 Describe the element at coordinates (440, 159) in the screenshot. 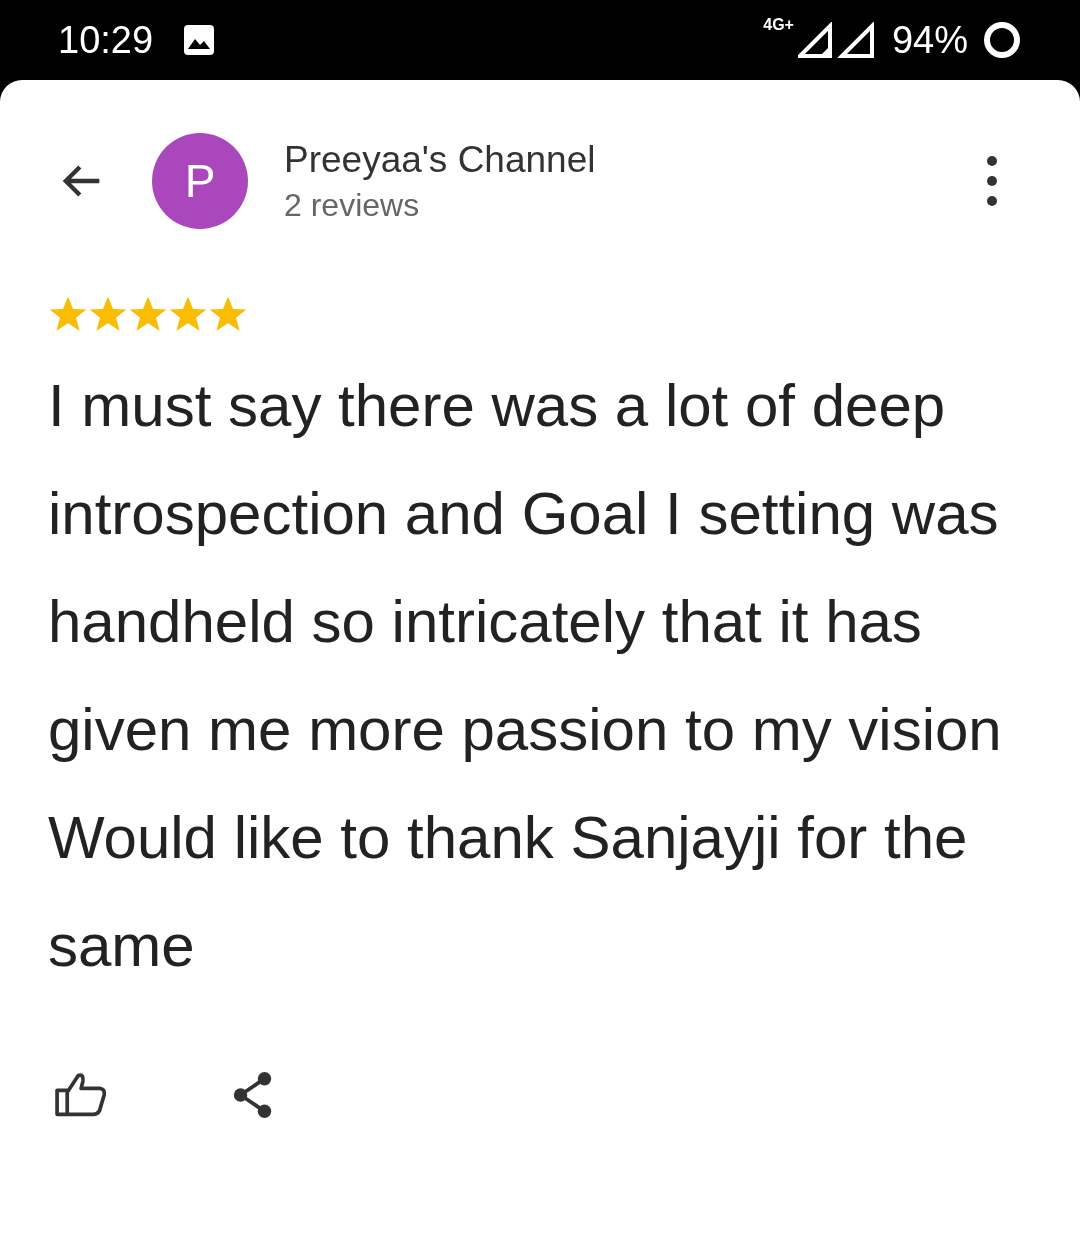

I see `channel-name: Preeyaa's Channel` at that location.